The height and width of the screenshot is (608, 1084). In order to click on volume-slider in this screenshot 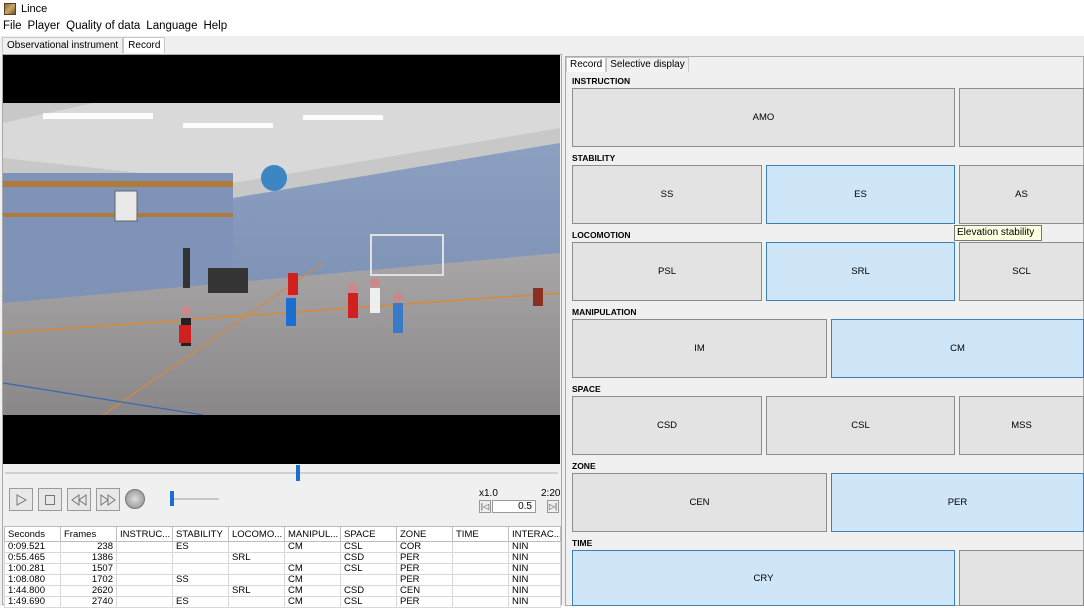, I will do `click(195, 499)`.